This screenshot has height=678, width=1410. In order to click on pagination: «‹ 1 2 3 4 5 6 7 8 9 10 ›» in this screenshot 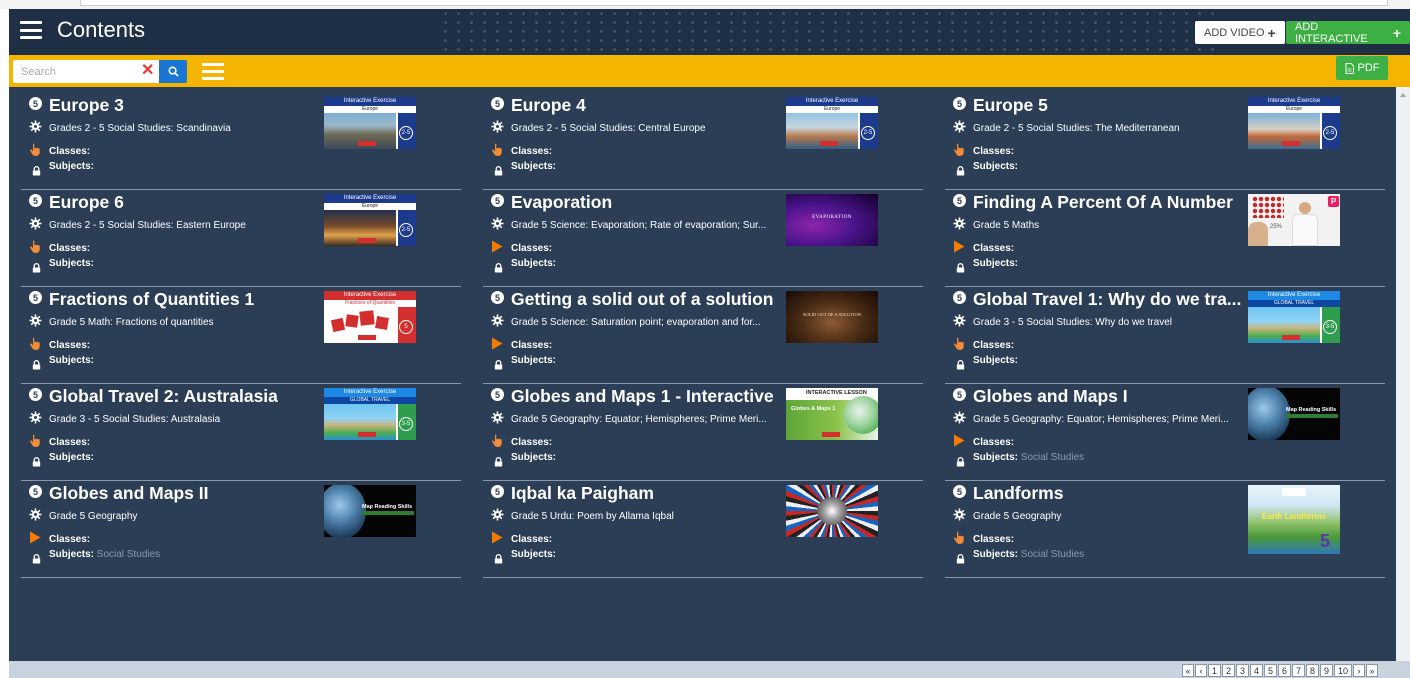, I will do `click(709, 669)`.